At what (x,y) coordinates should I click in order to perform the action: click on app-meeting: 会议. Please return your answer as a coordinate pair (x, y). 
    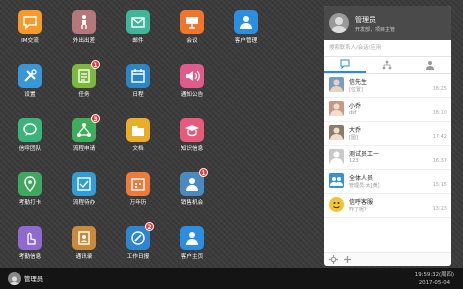
    Looking at the image, I should click on (192, 27).